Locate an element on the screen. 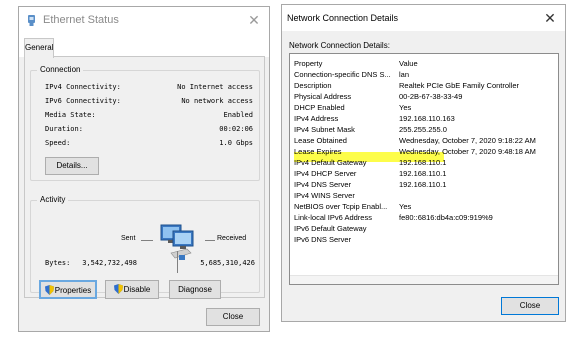 Image resolution: width=576 pixels, height=342 pixels. property-value: Wednesday, October 7, 2020 9:48:18 AM is located at coordinates (467, 151).